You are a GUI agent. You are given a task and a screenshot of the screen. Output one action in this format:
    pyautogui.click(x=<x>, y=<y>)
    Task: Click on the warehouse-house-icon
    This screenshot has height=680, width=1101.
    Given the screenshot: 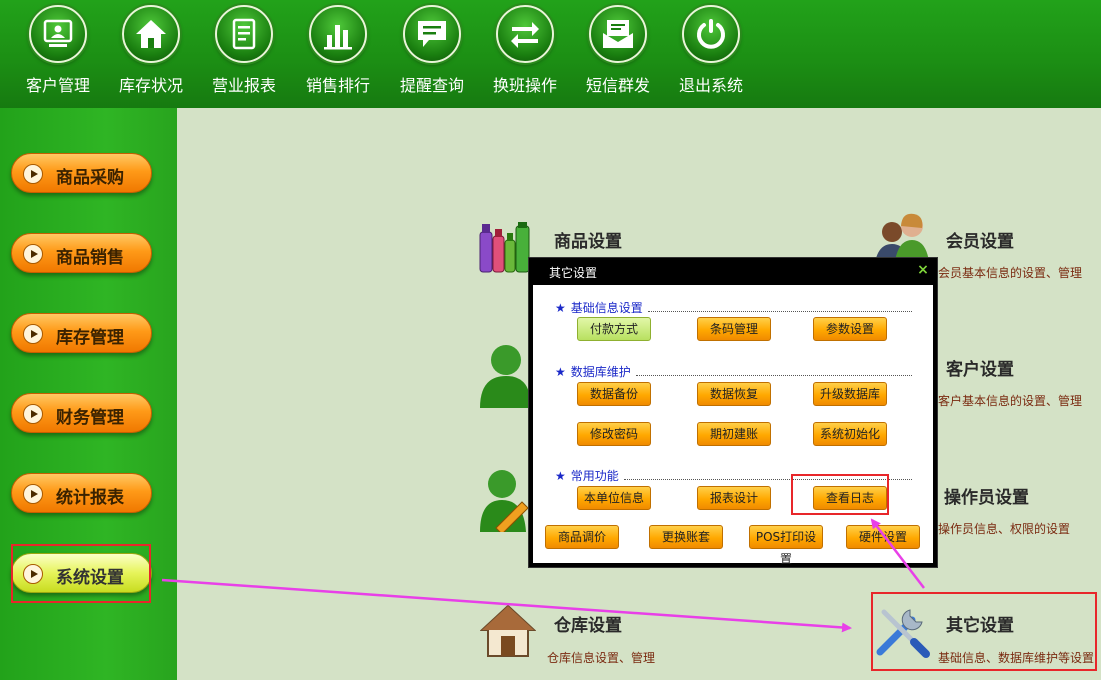 What is the action you would take?
    pyautogui.click(x=508, y=631)
    